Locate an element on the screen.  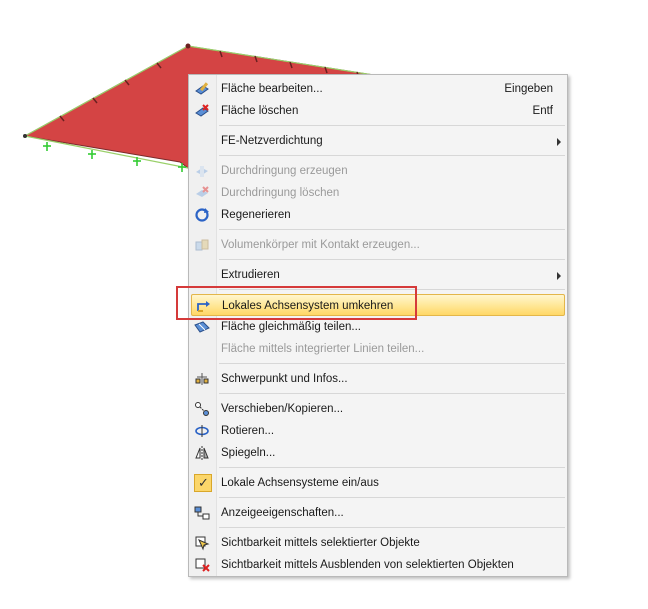
menu-item-regenerieren: Regenerieren is located at coordinates (378, 215).